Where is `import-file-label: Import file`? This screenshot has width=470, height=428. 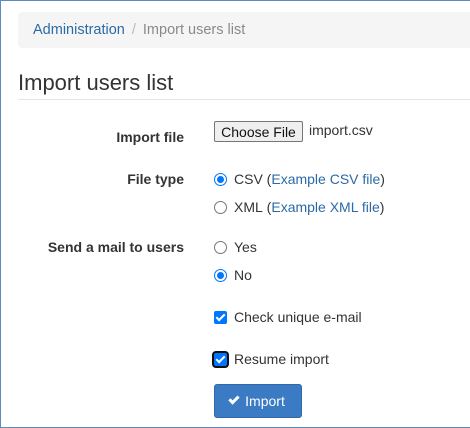 import-file-label: Import file is located at coordinates (150, 137).